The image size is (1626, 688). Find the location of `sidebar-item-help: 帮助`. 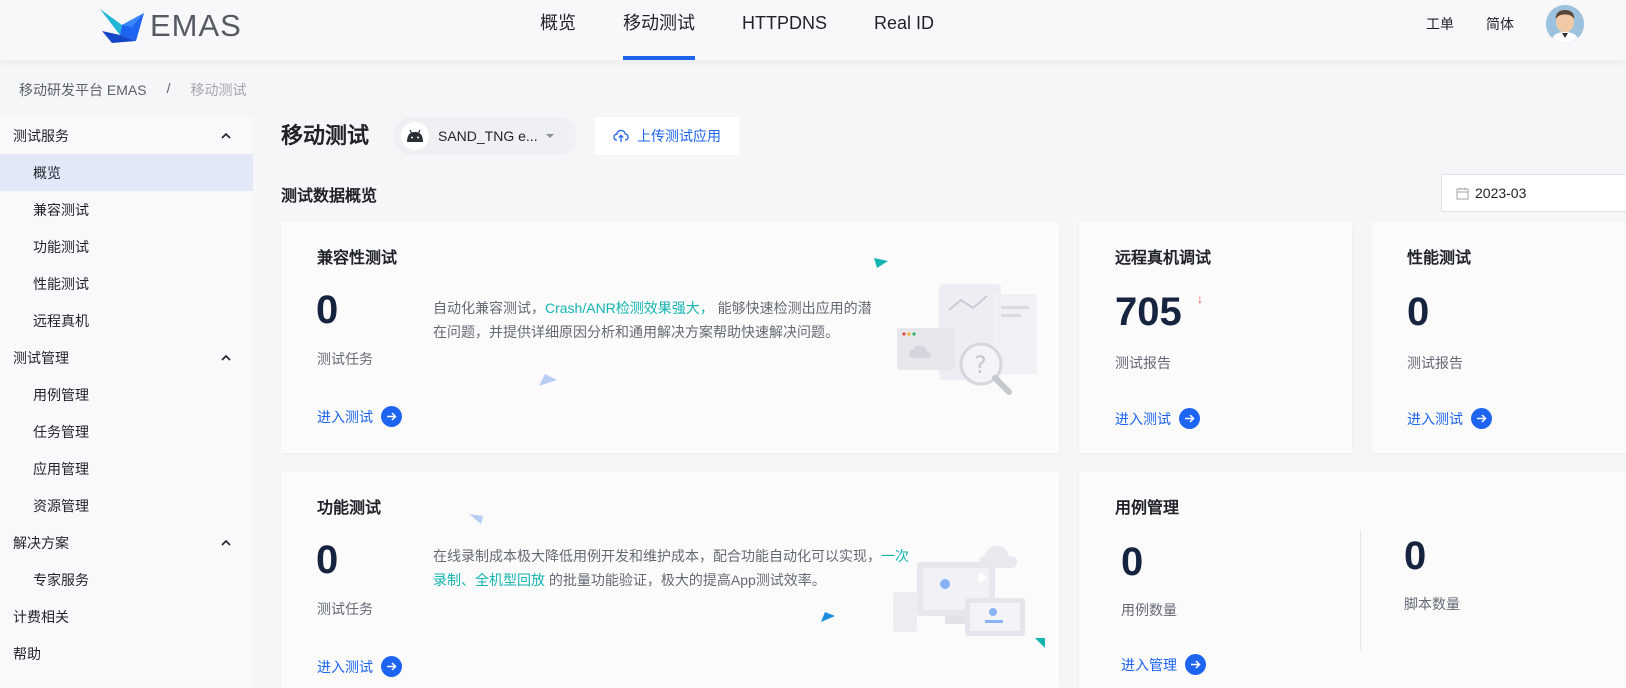

sidebar-item-help: 帮助 is located at coordinates (126, 653).